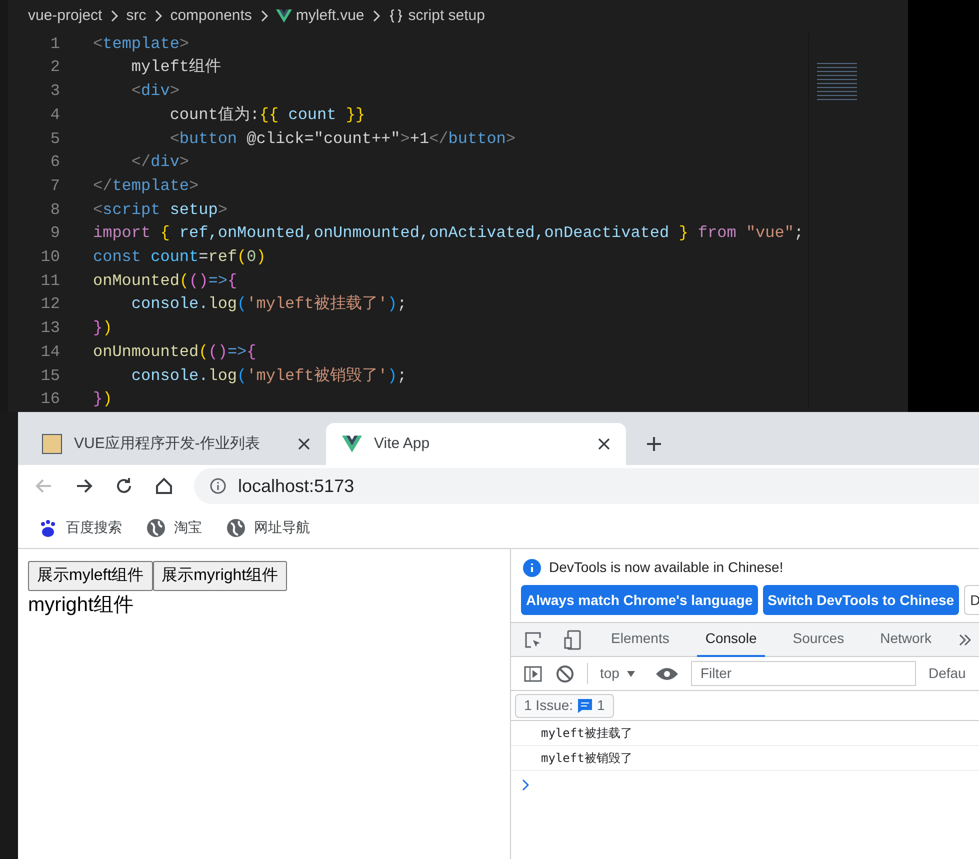 Image resolution: width=979 pixels, height=859 pixels. What do you see at coordinates (90, 576) in the screenshot?
I see `page-button: 展示myleft组件` at bounding box center [90, 576].